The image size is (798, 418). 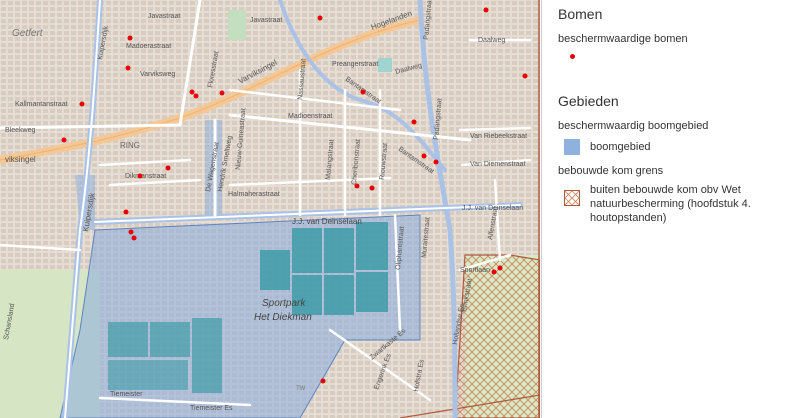 What do you see at coordinates (475, 270) in the screenshot?
I see `label-sportlaan: Sportlaan` at bounding box center [475, 270].